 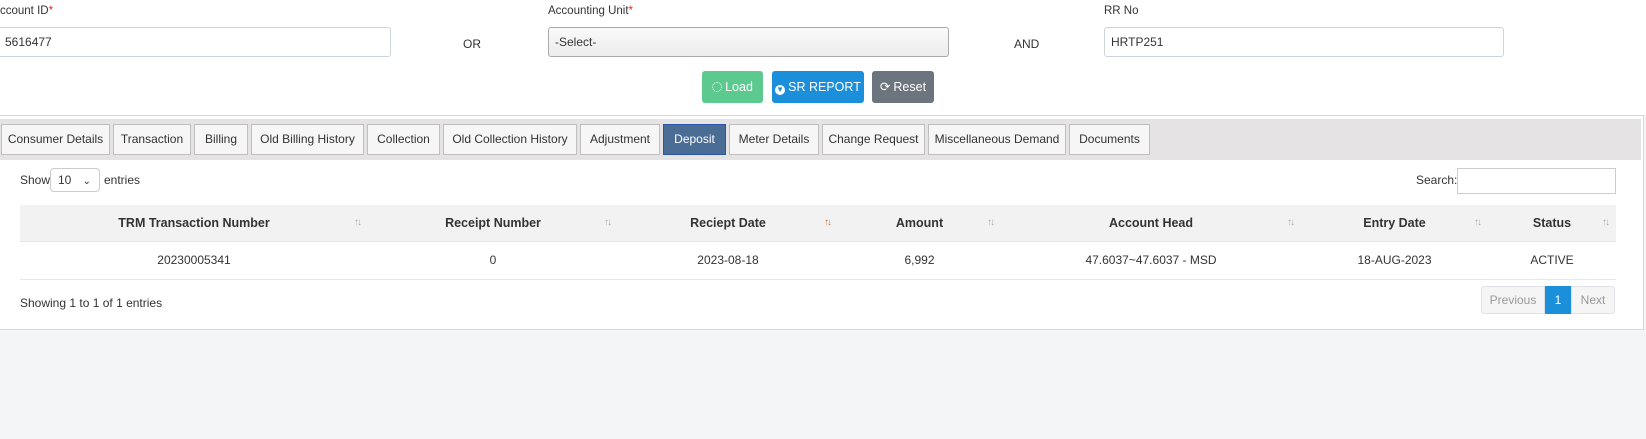 What do you see at coordinates (493, 223) in the screenshot?
I see `col-receipt-number: Receipt Number ↑↓` at bounding box center [493, 223].